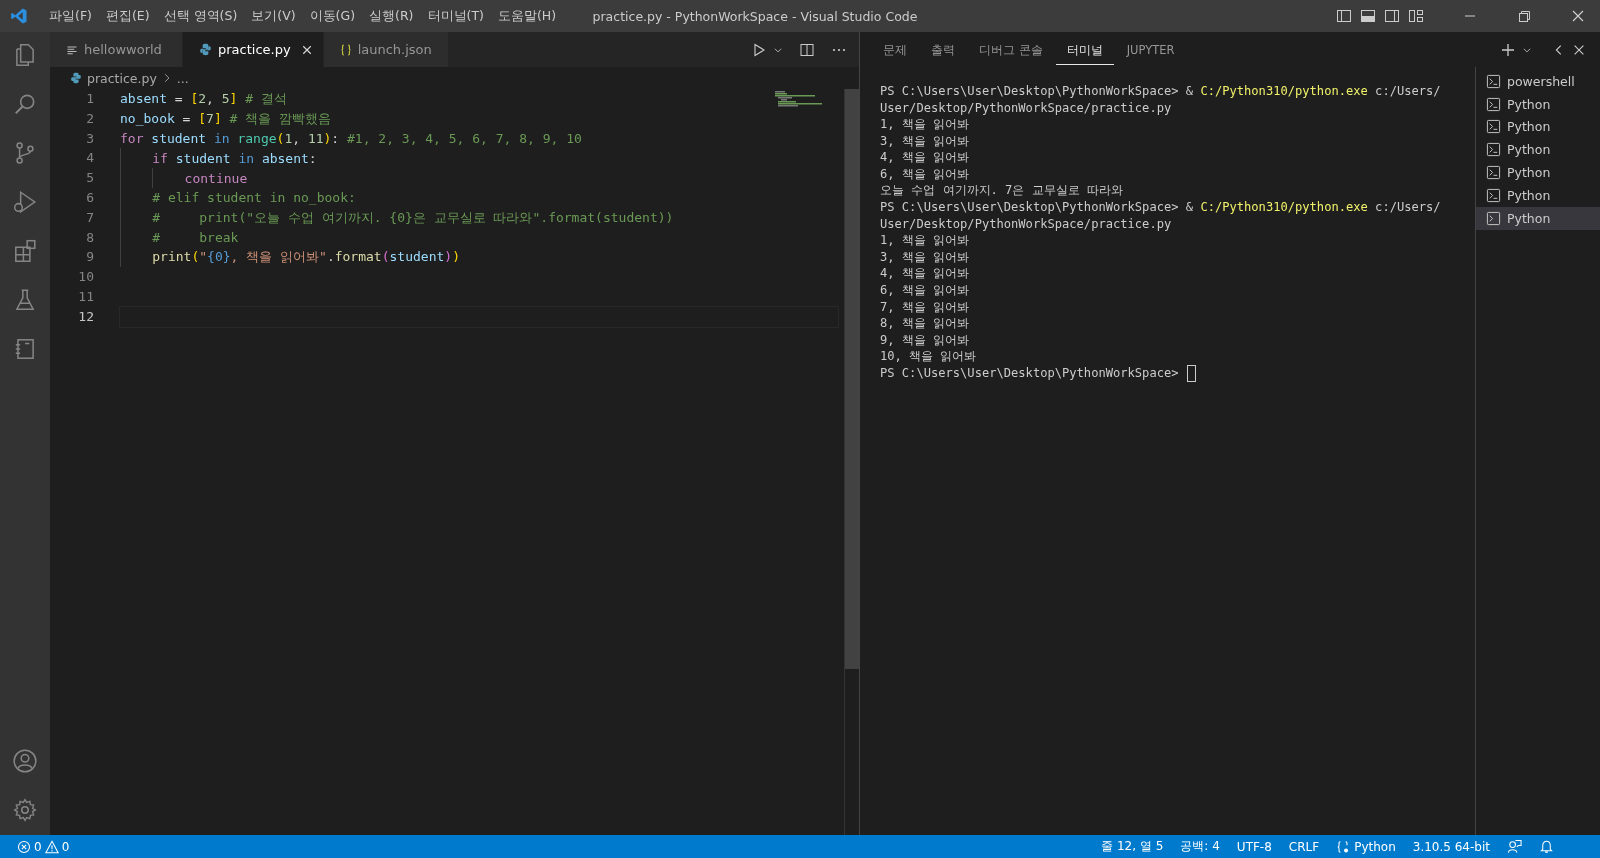  I want to click on menu-item: 실행(R), so click(391, 16).